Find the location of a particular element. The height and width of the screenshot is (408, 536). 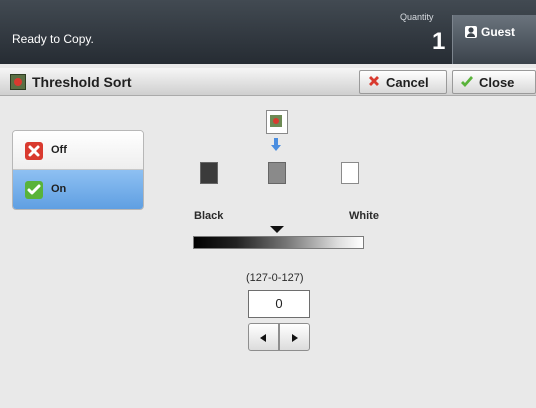

increase-button is located at coordinates (294, 337).